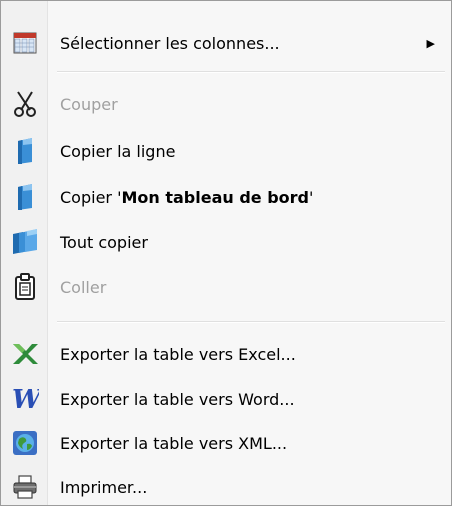 This screenshot has height=508, width=454. I want to click on menu-item-copy-all: Tout copier, so click(226, 242).